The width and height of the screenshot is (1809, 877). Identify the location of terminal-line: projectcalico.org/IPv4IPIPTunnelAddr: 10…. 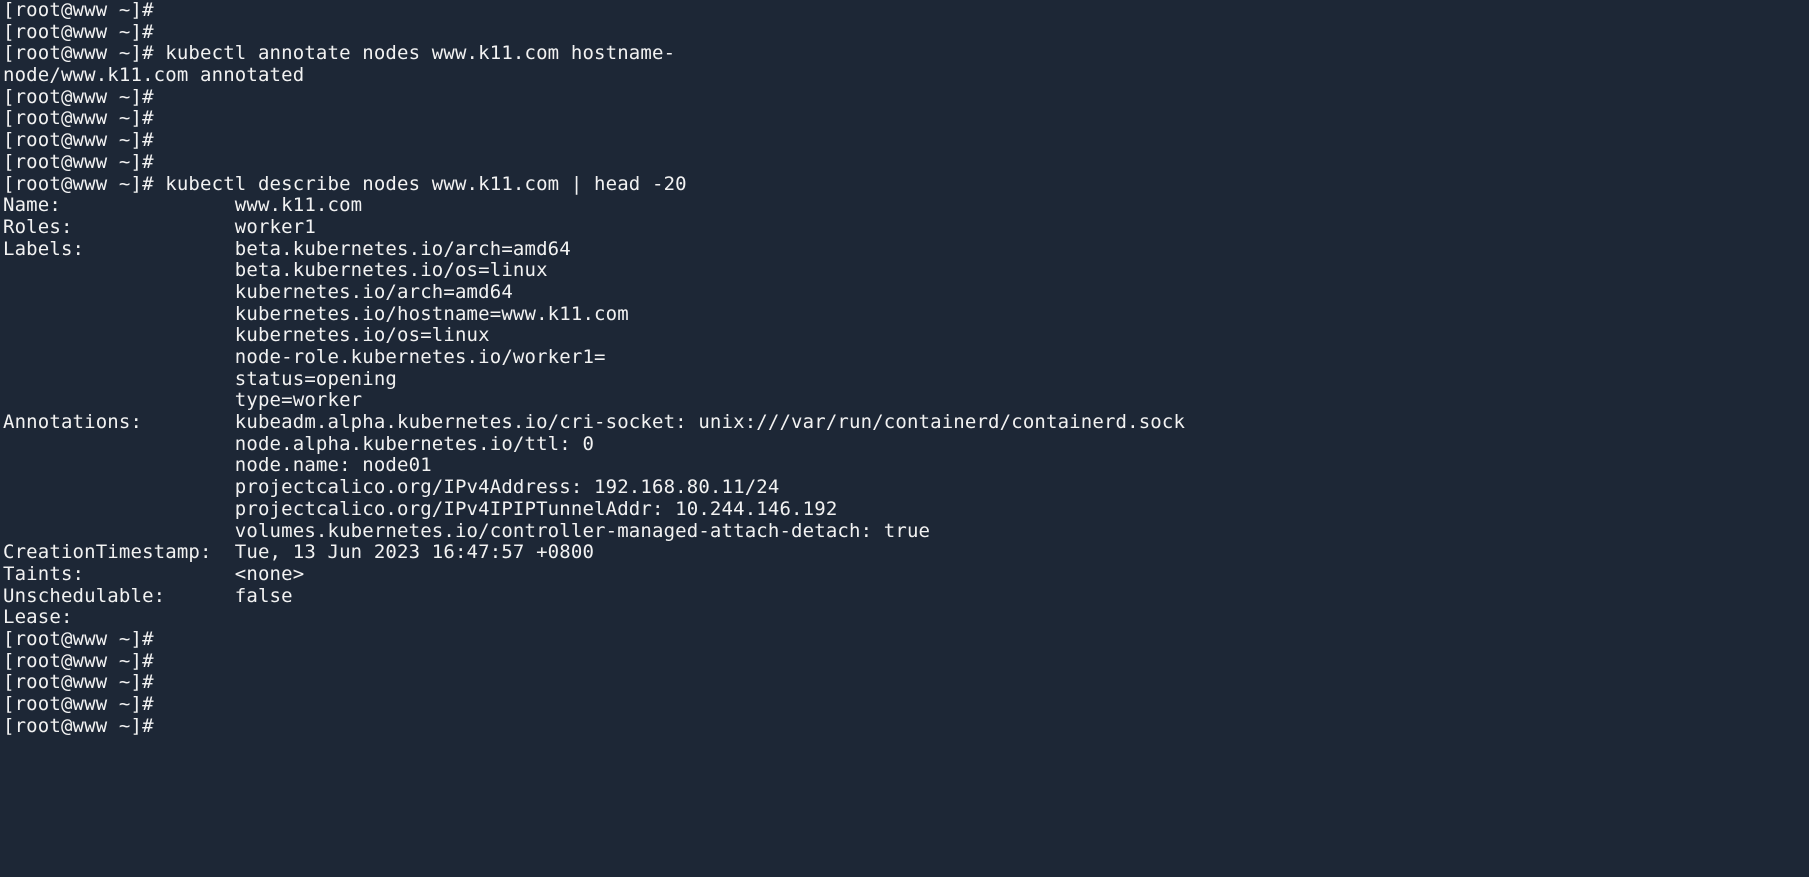
(420, 508).